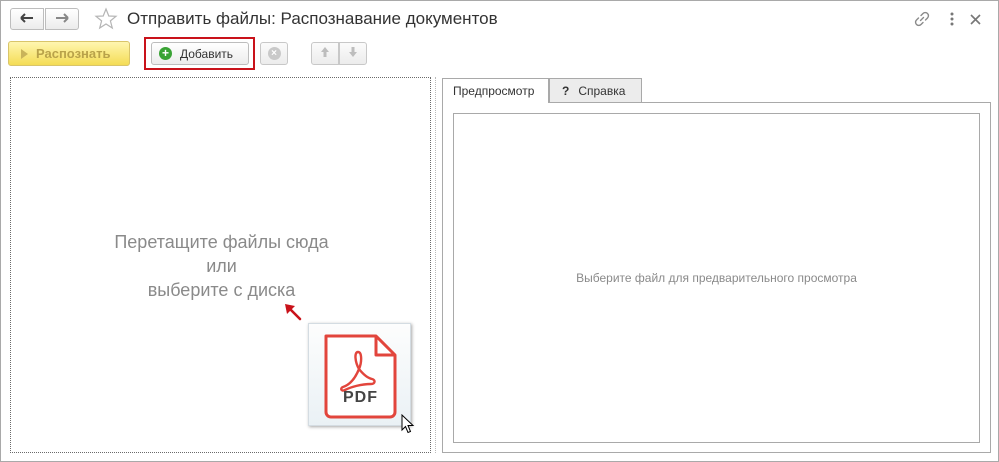 Image resolution: width=999 pixels, height=462 pixels. What do you see at coordinates (165, 53) in the screenshot?
I see `plus-circle-icon: +` at bounding box center [165, 53].